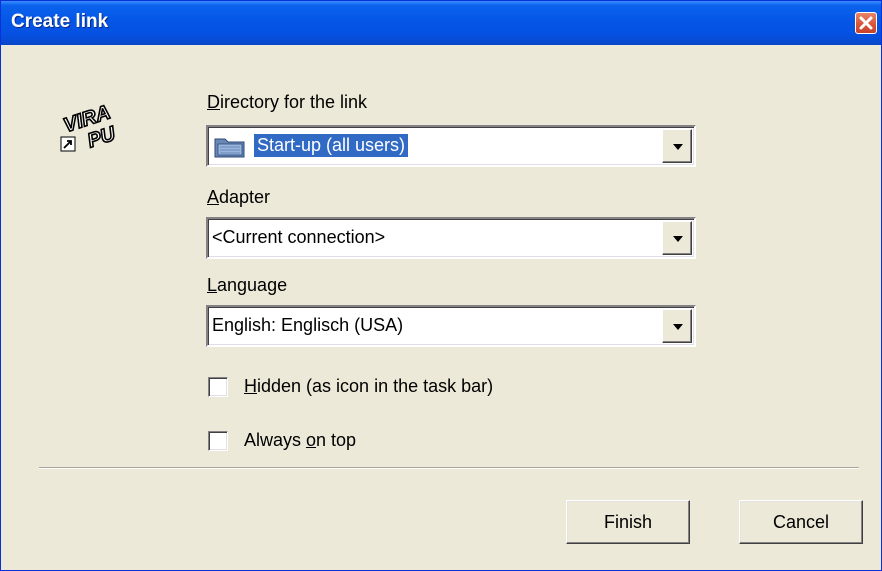  Describe the element at coordinates (300, 440) in the screenshot. I see `always-on-top-checkbox-label: Always on top` at that location.